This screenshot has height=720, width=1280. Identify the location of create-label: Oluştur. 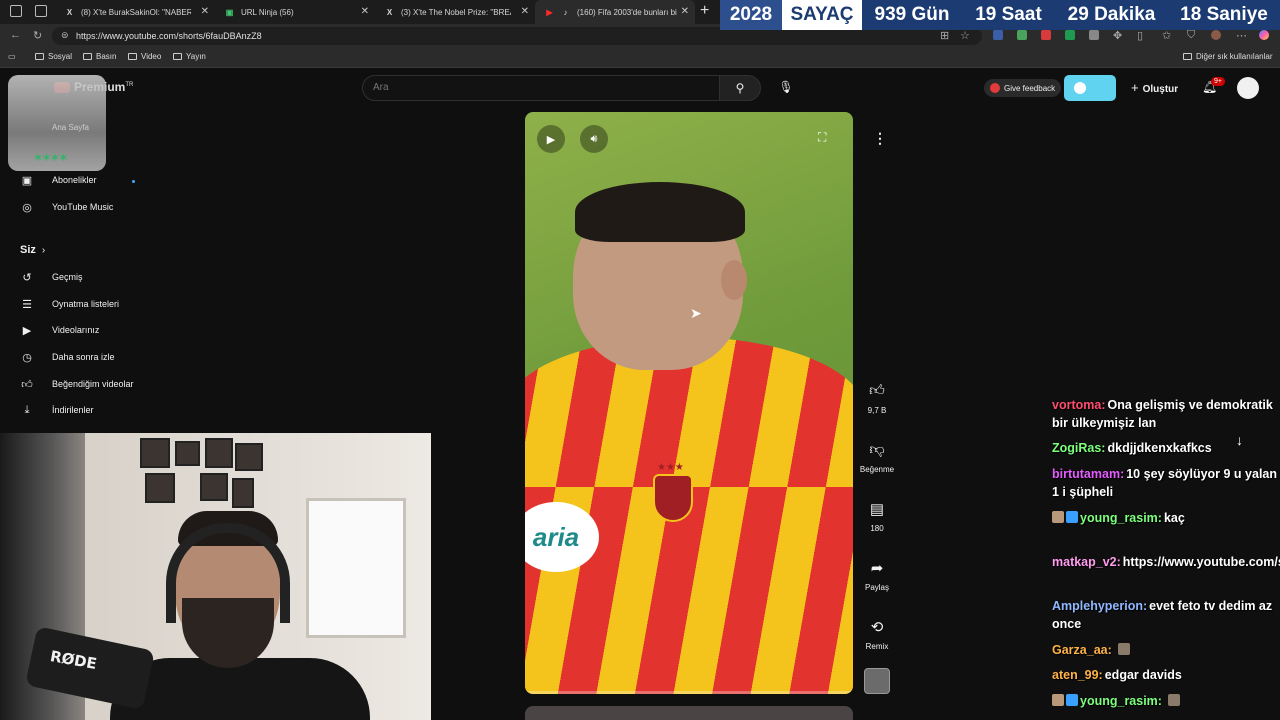
(1160, 89).